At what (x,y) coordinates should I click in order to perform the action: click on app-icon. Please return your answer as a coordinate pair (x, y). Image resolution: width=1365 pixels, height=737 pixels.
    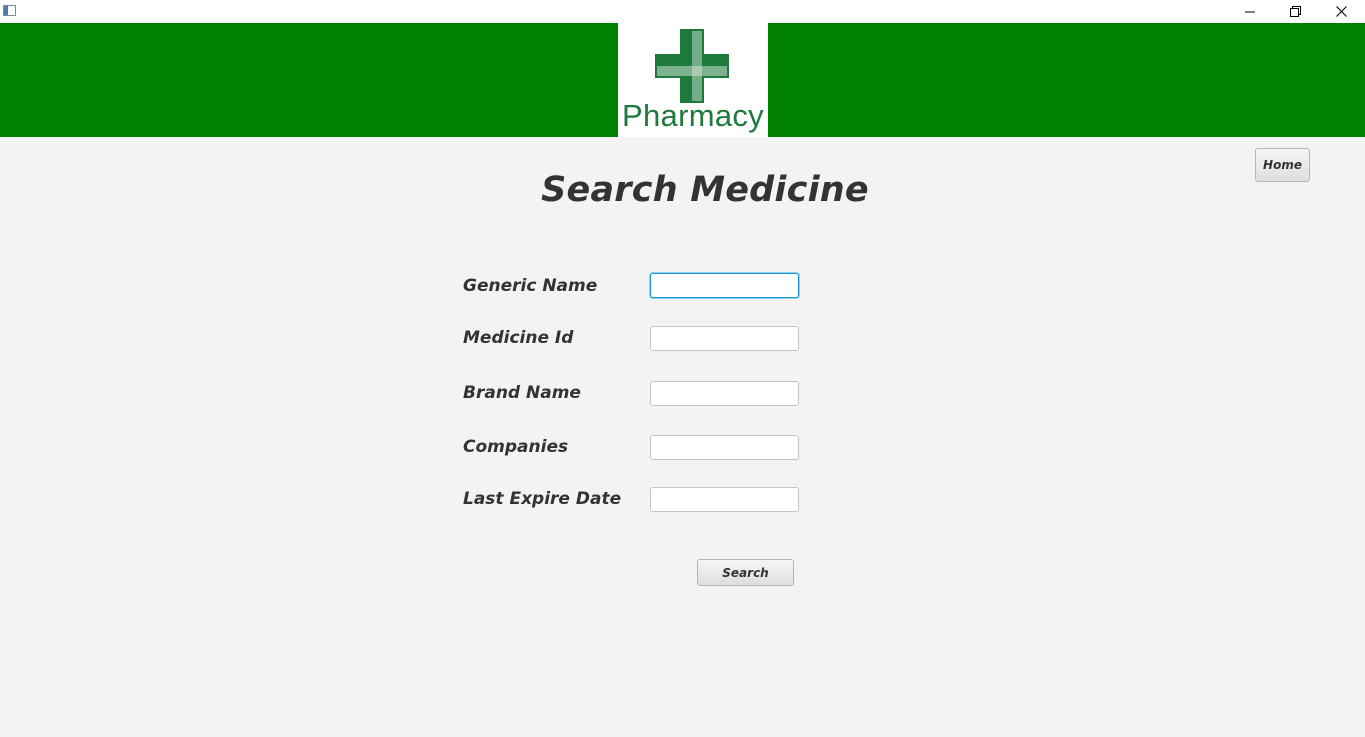
    Looking at the image, I should click on (9, 10).